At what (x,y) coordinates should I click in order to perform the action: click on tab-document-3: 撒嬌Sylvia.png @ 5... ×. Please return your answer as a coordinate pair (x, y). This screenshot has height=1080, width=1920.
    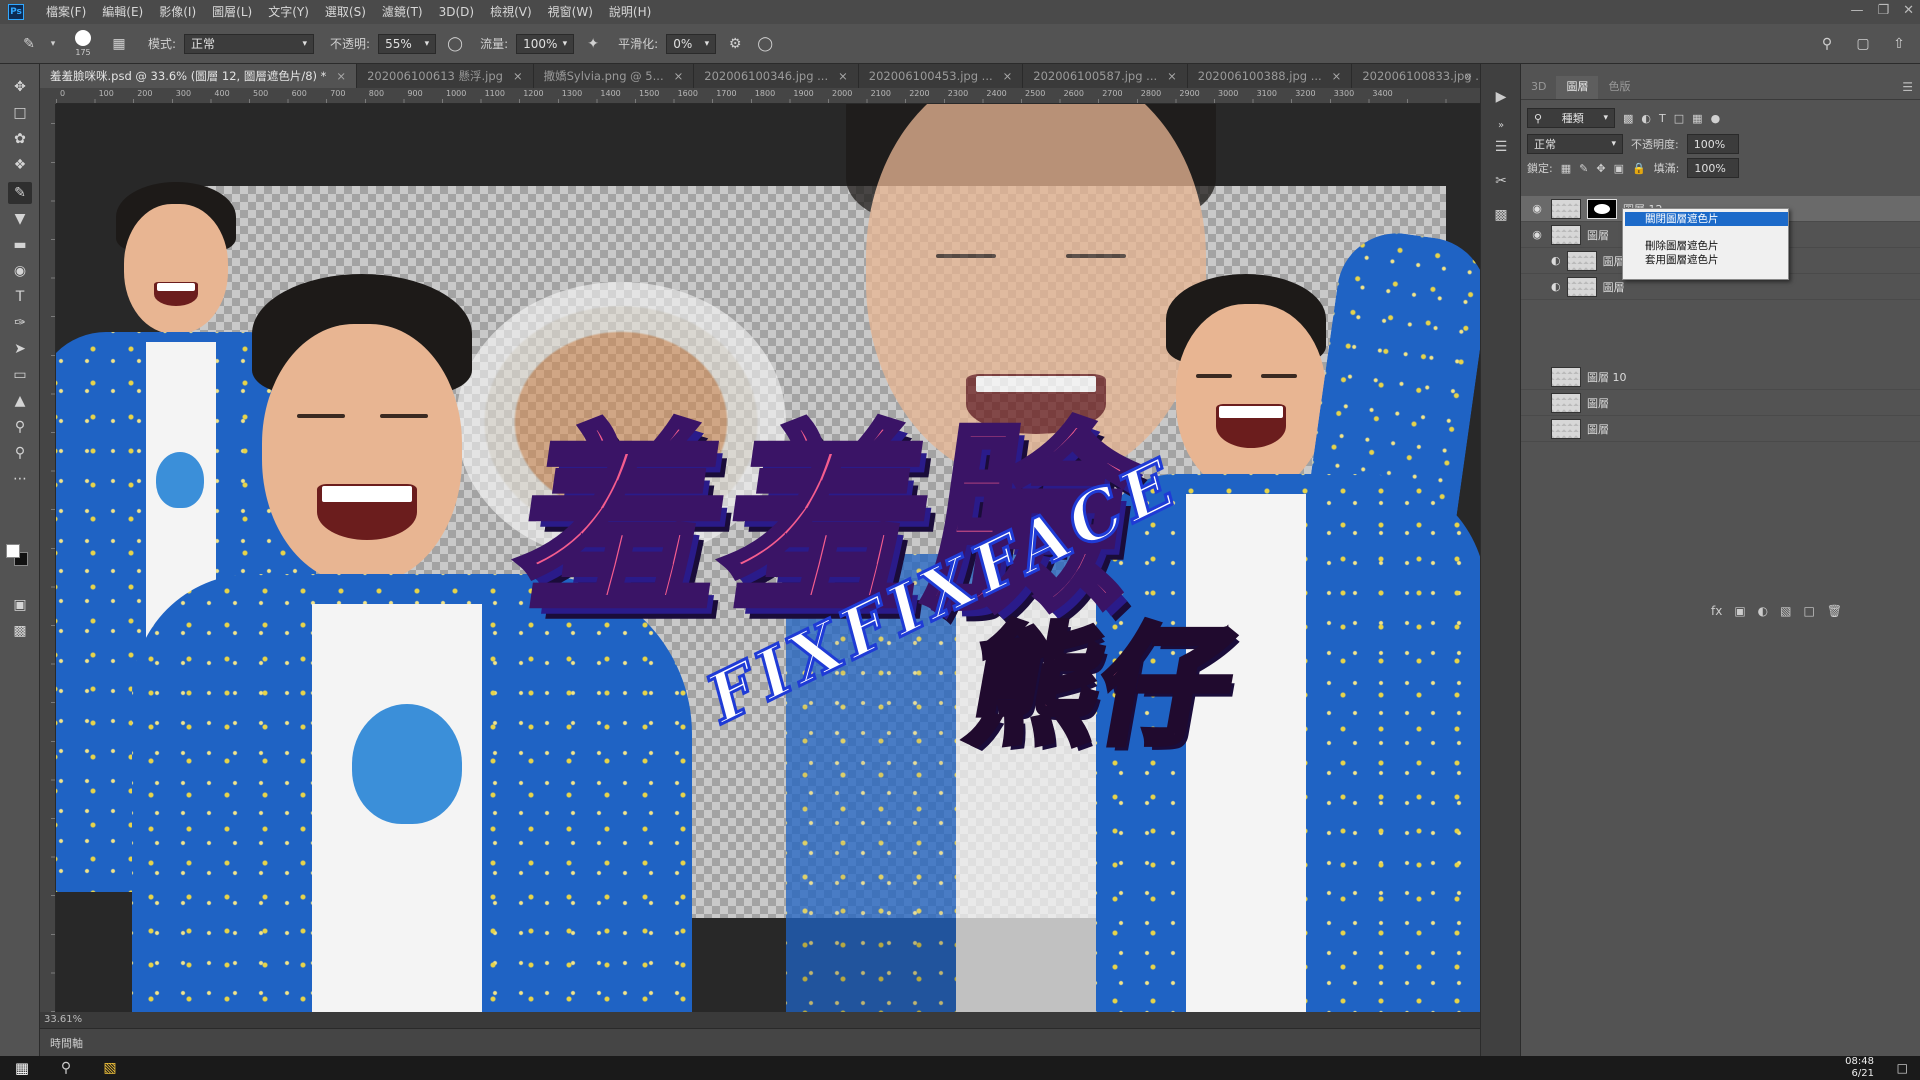
    Looking at the image, I should click on (614, 76).